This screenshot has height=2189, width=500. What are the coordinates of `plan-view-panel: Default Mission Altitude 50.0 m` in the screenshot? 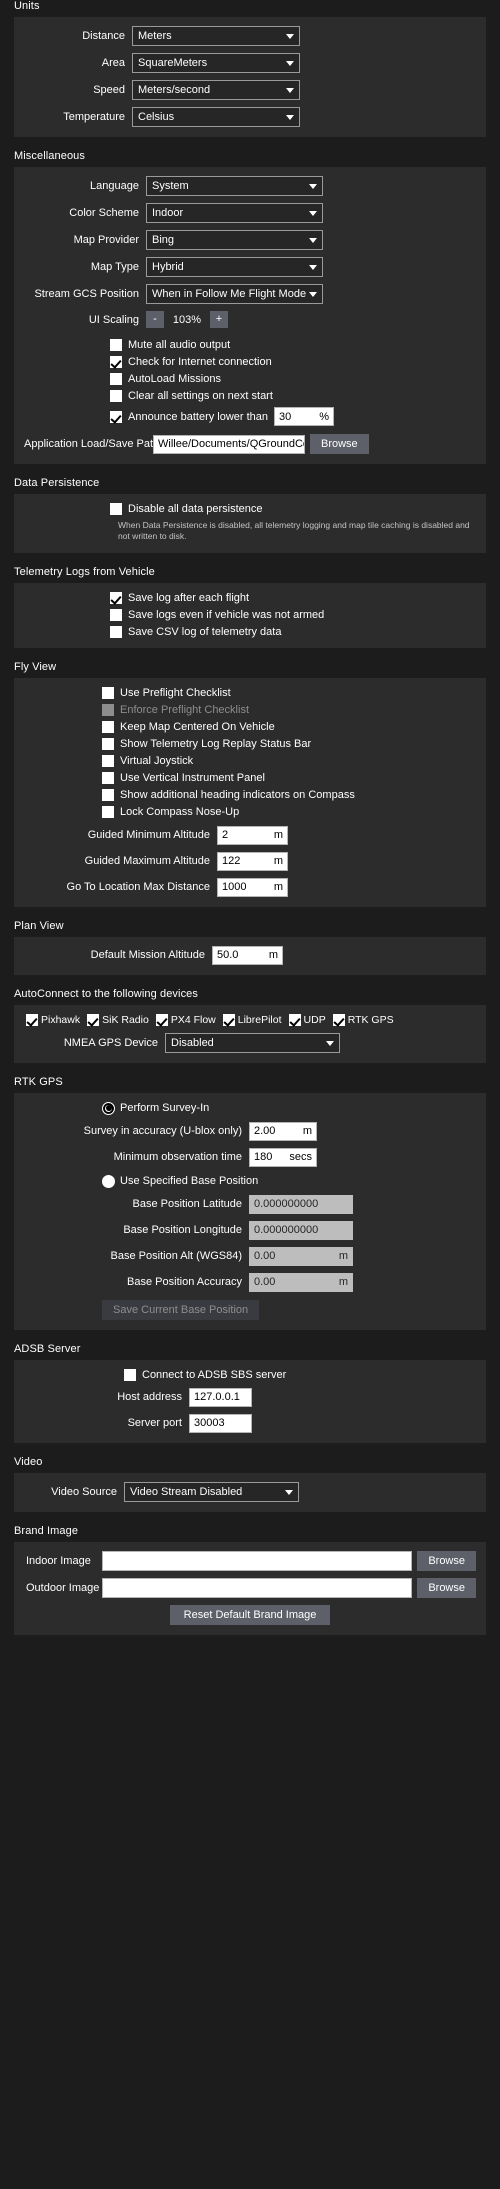 It's located at (250, 955).